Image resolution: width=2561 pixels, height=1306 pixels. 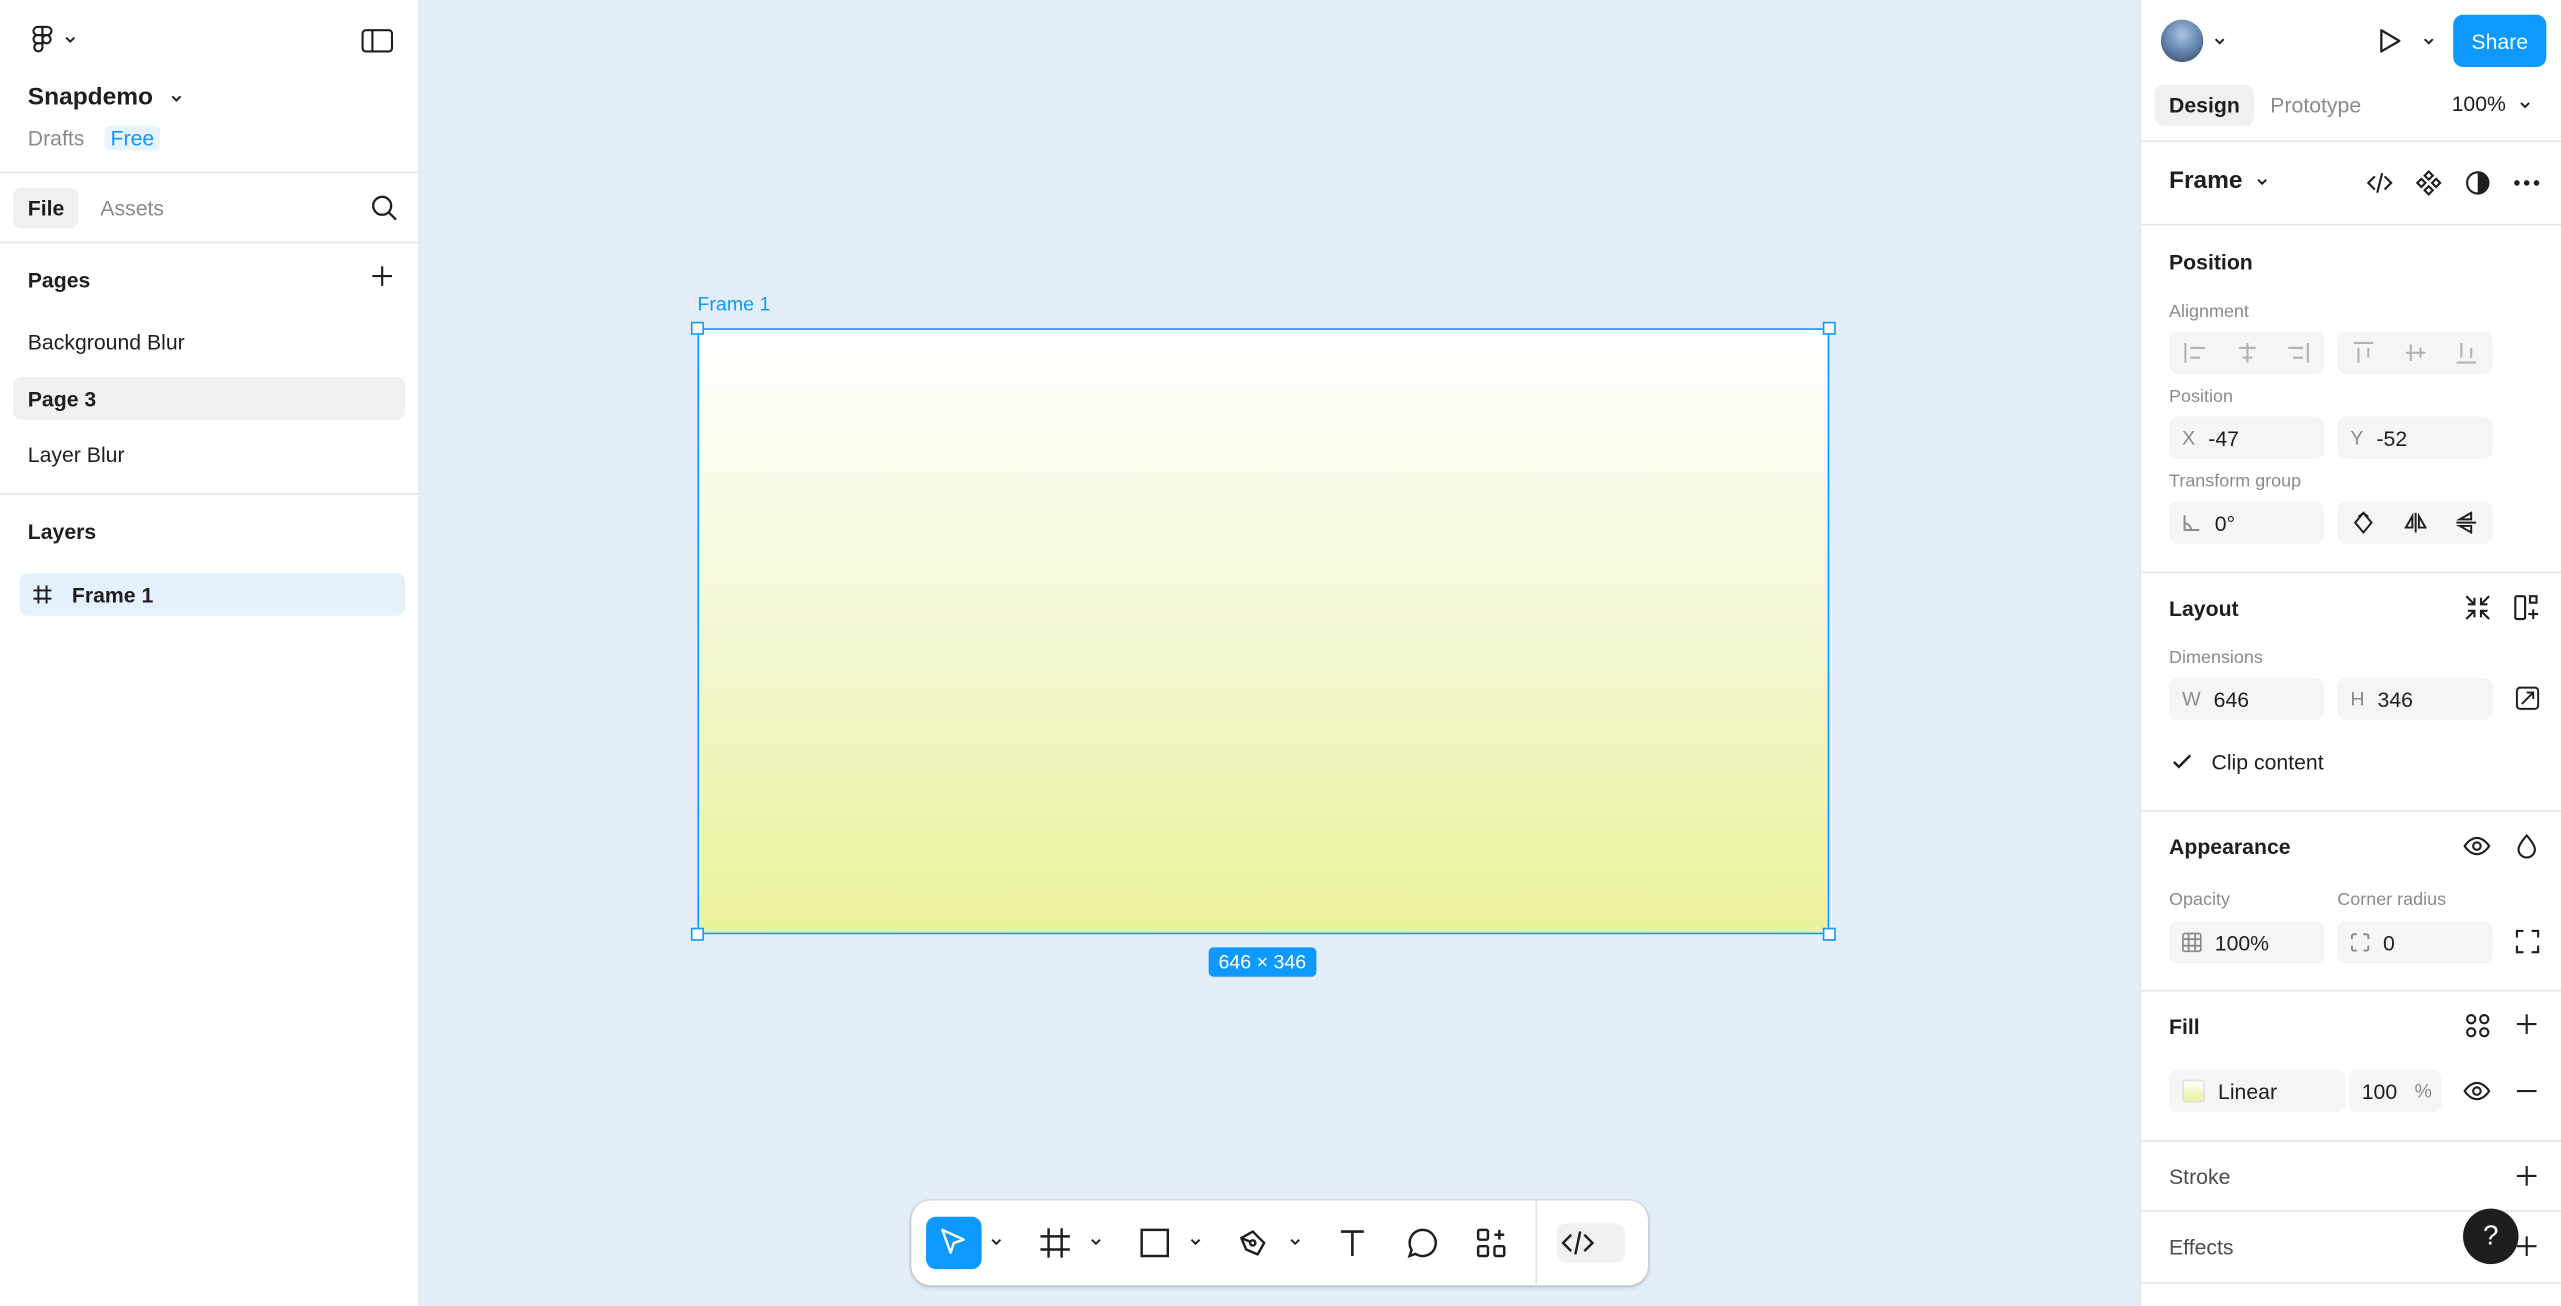 I want to click on align-left-icon, so click(x=2195, y=353).